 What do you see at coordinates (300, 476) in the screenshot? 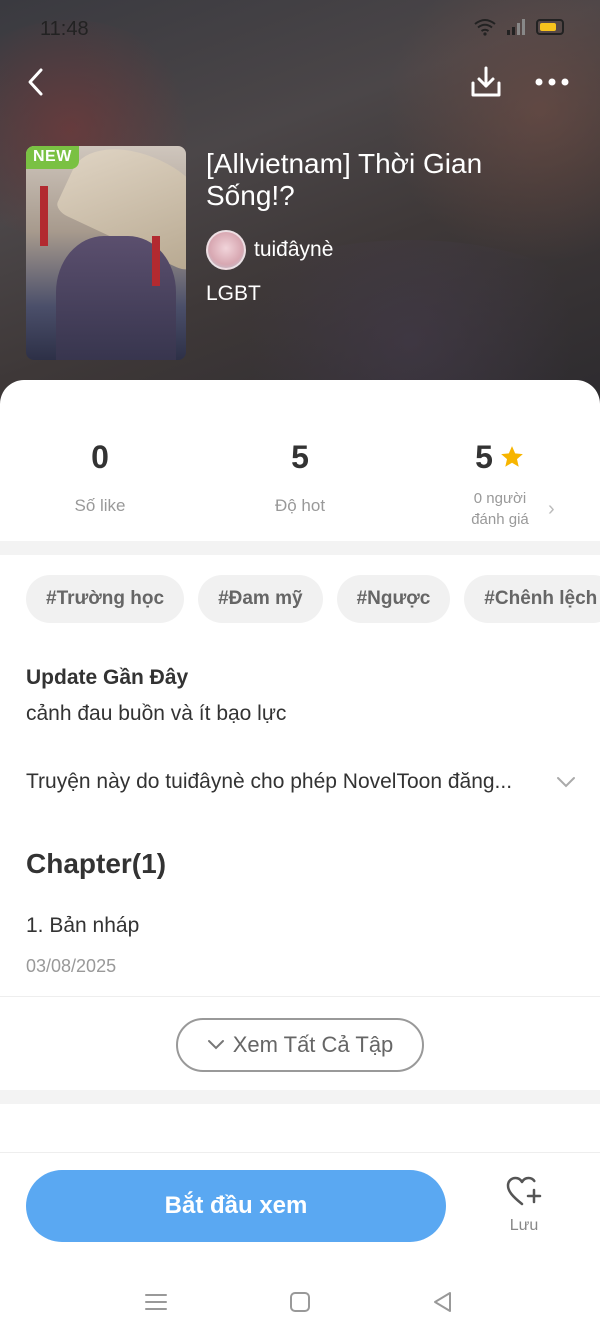
I see `hot-stat: 5 Độ hot` at bounding box center [300, 476].